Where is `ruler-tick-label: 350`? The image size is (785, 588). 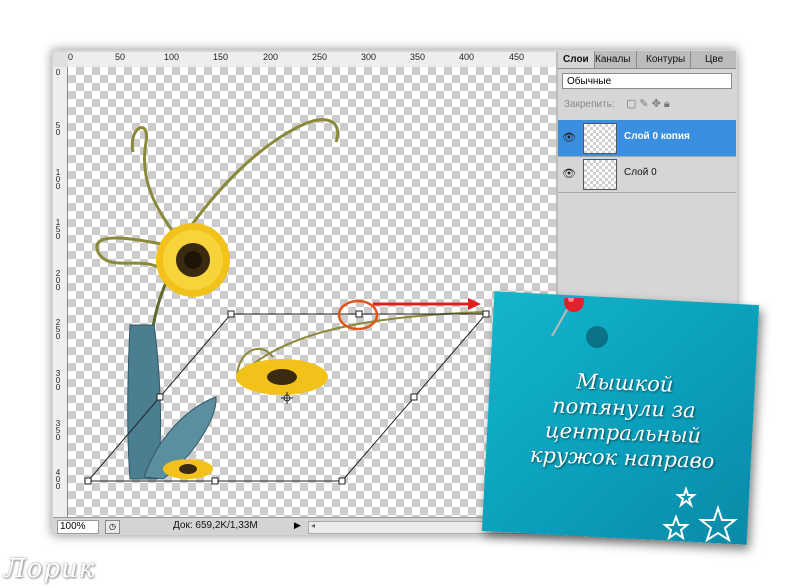
ruler-tick-label: 350 is located at coordinates (418, 57).